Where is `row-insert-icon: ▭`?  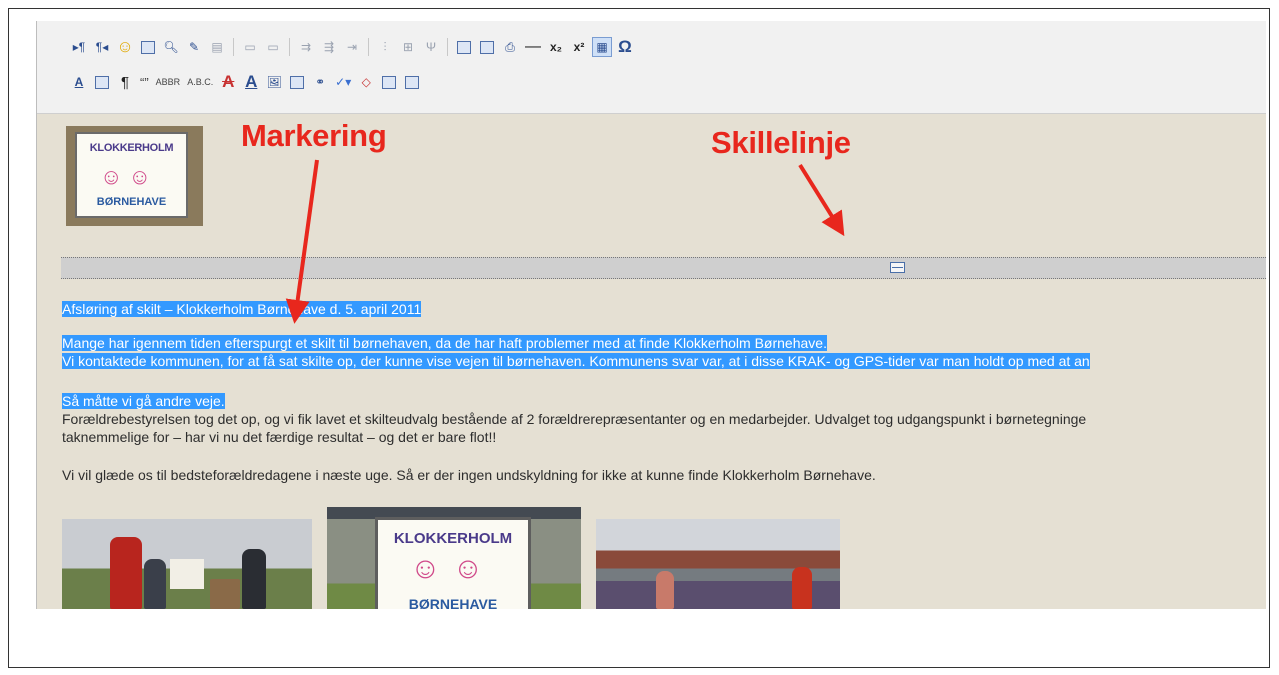 row-insert-icon: ▭ is located at coordinates (250, 47).